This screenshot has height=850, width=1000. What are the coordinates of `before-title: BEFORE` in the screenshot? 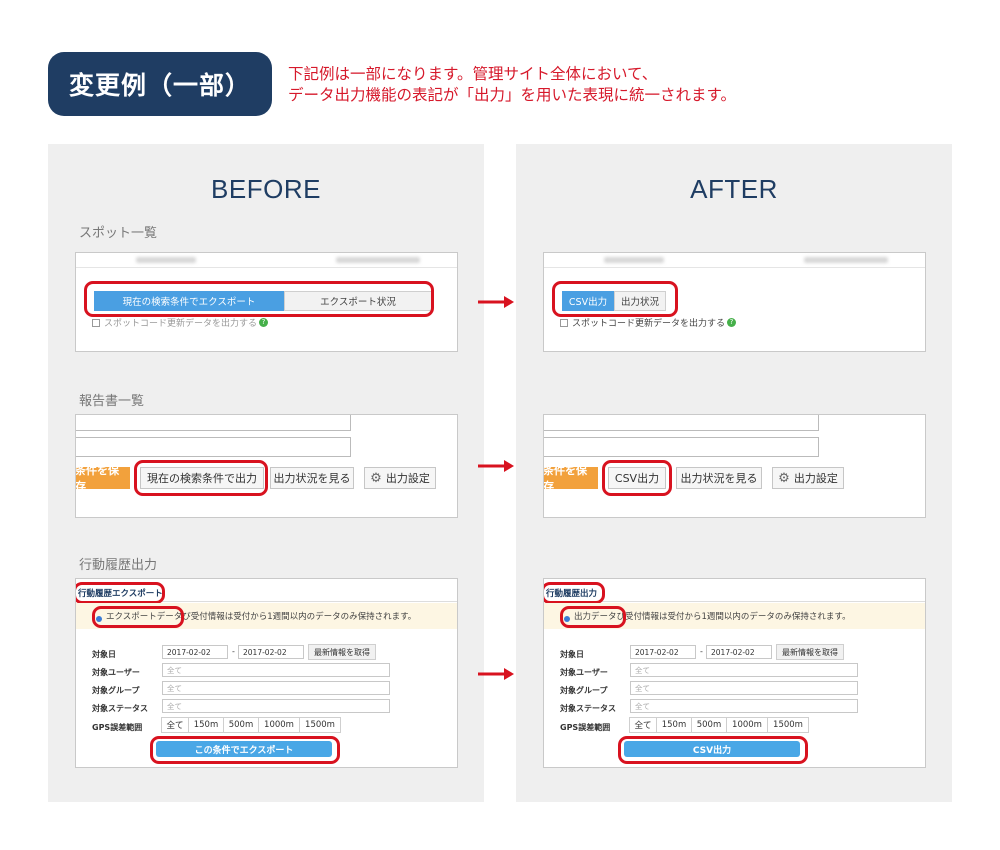 It's located at (266, 189).